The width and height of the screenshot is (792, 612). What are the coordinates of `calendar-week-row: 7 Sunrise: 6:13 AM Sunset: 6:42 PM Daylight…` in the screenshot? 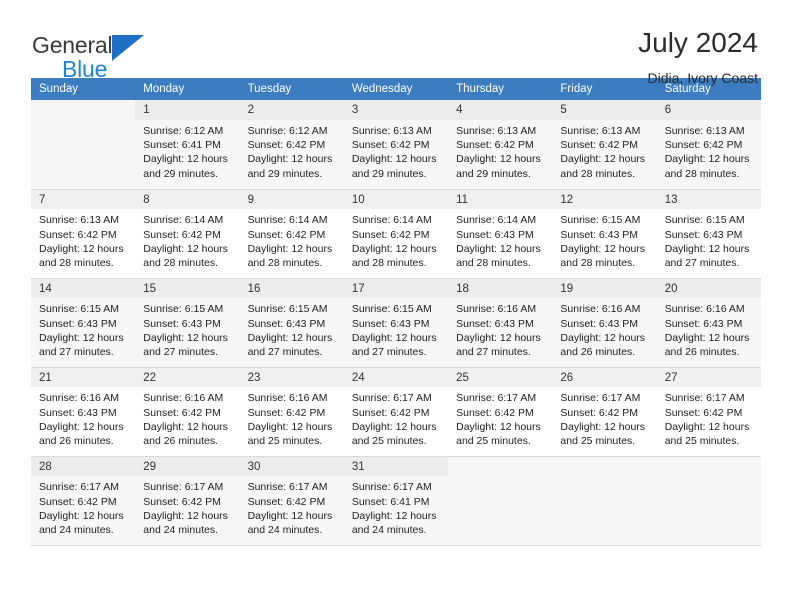 It's located at (396, 234).